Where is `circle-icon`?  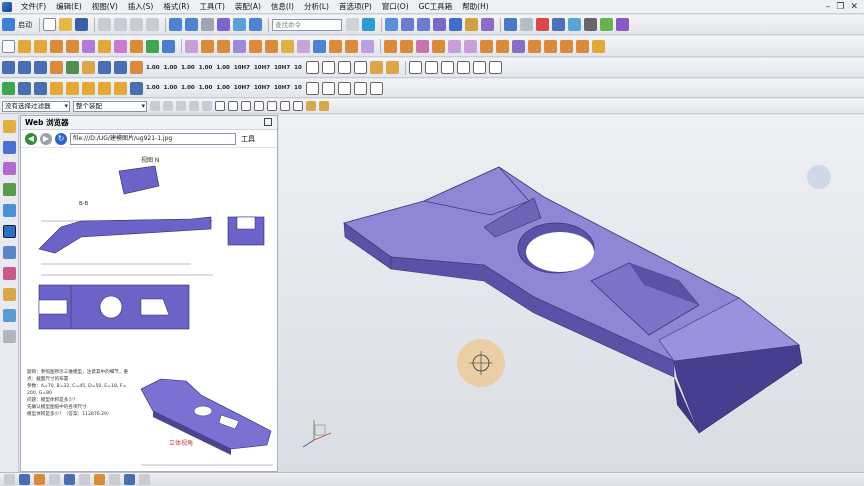 circle-icon is located at coordinates (88, 88).